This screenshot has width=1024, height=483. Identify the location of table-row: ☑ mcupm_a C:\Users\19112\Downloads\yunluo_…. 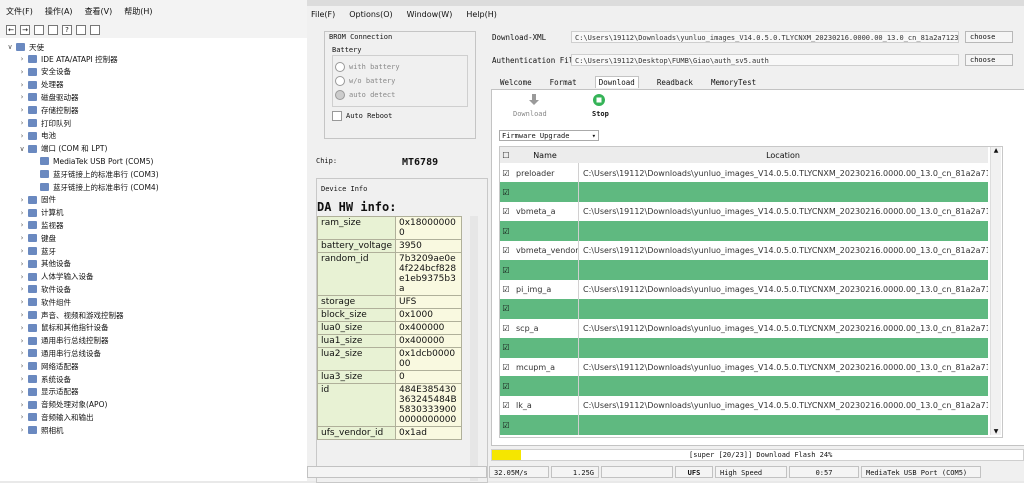
(744, 367).